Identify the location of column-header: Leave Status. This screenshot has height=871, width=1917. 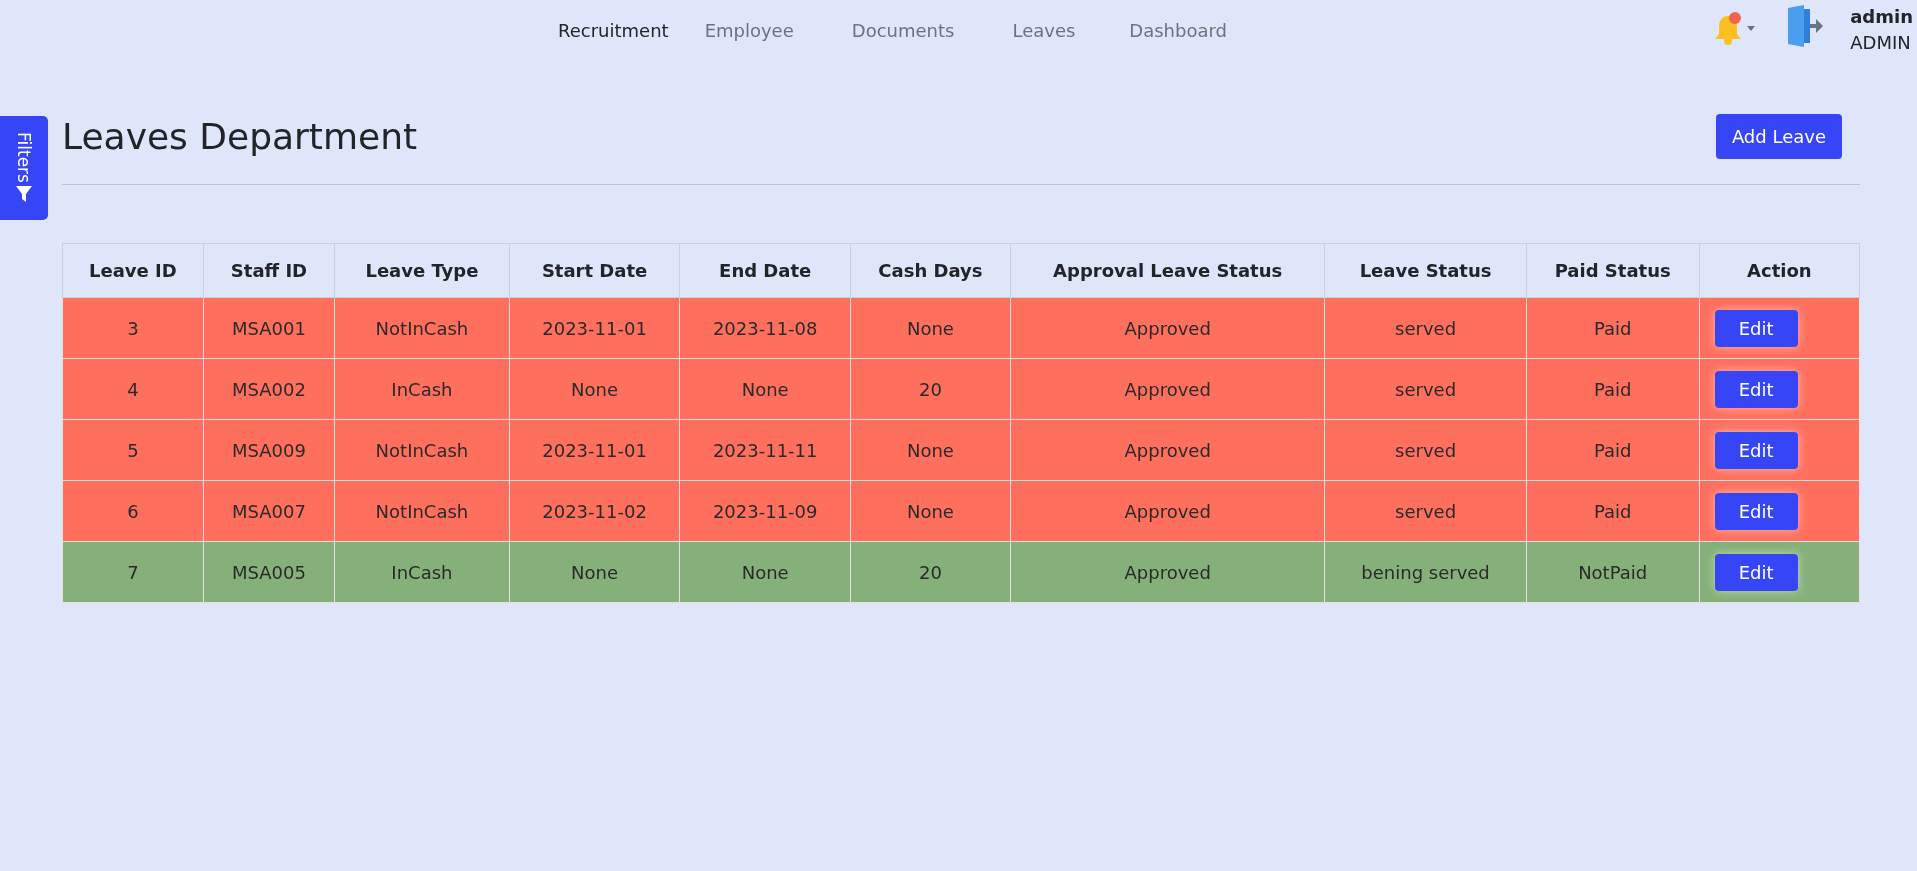
(1426, 270).